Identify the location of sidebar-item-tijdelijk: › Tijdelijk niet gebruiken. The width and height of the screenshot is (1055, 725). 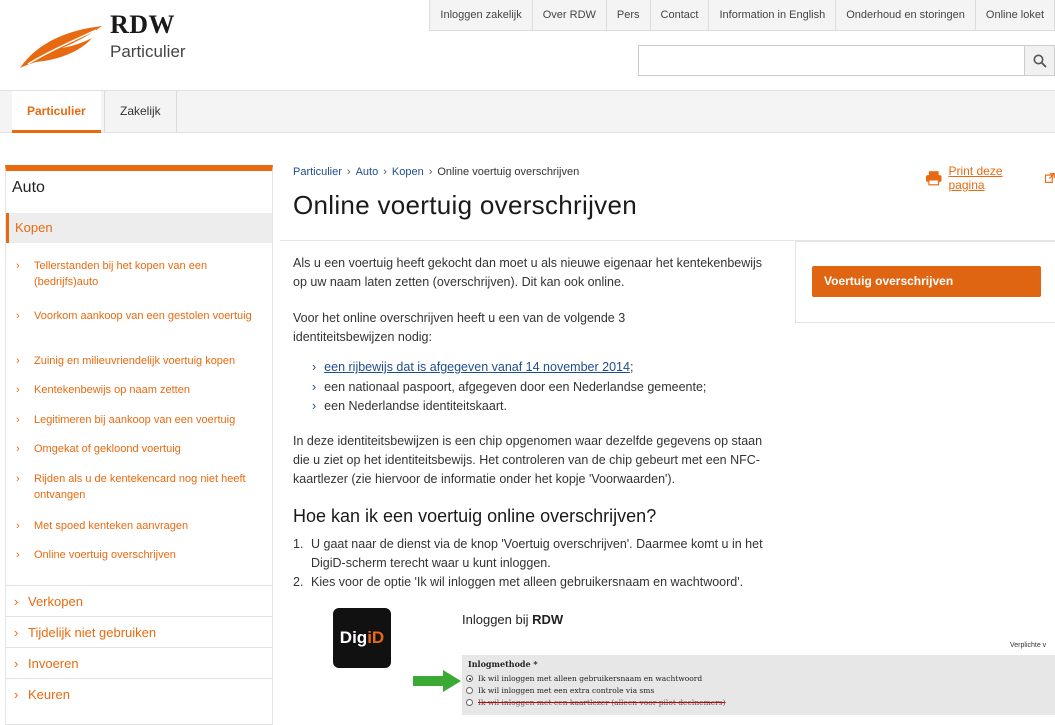
(139, 631).